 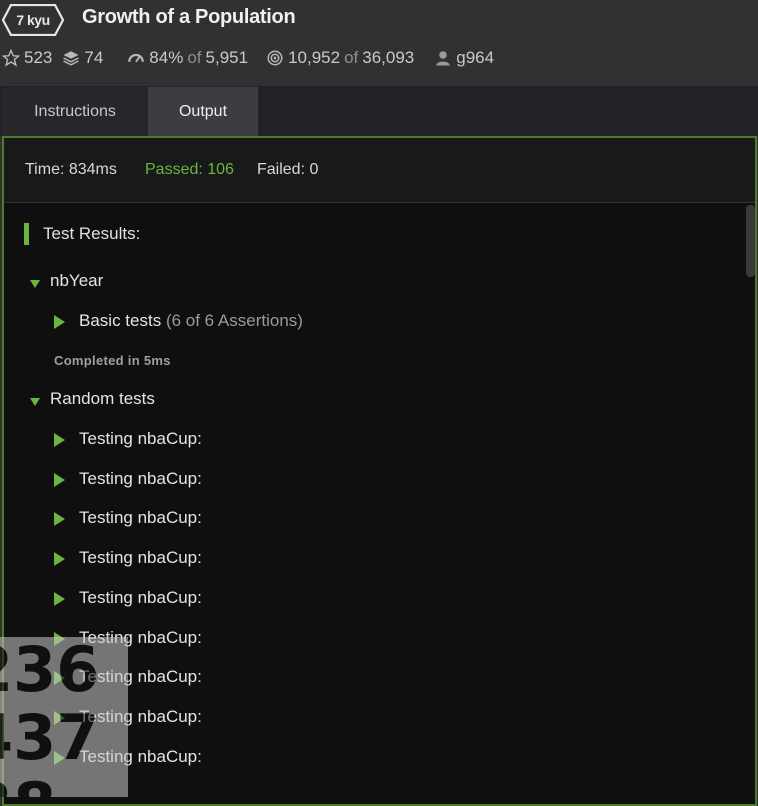 I want to click on user-icon, so click(x=443, y=58).